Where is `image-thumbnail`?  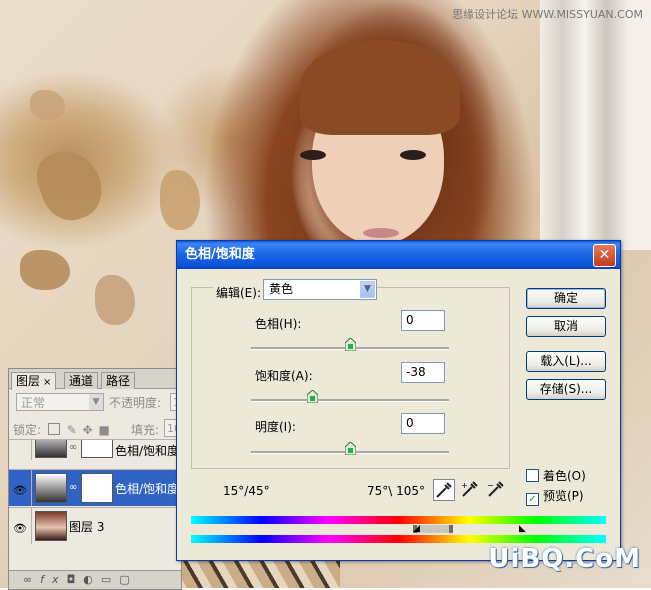
image-thumbnail is located at coordinates (51, 526).